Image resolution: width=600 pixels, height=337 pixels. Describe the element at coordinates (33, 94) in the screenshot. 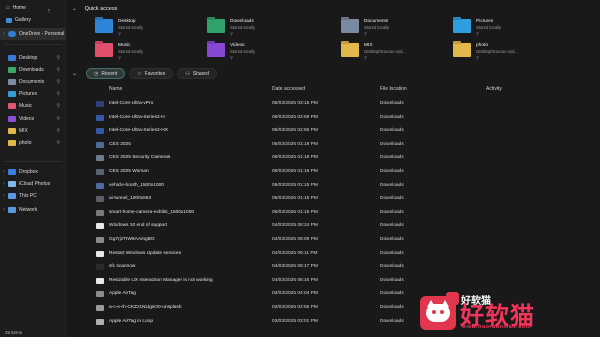

I see `sidebar-item-pictures: Pictures ⚲` at that location.